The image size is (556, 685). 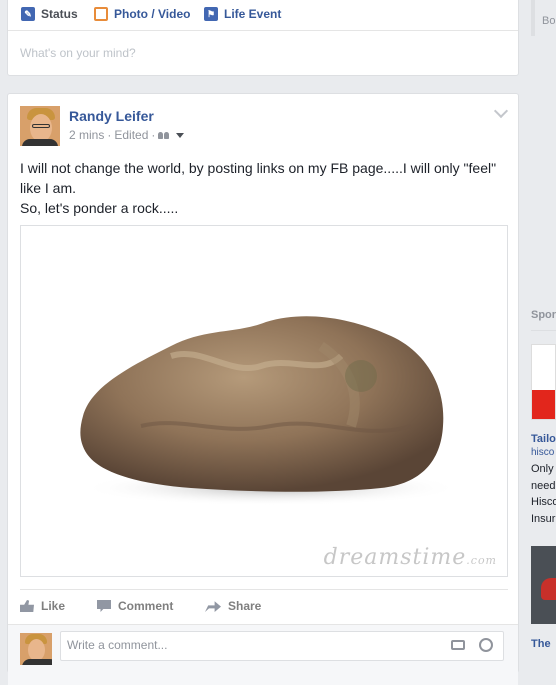 What do you see at coordinates (180, 135) in the screenshot?
I see `caret-down-icon` at bounding box center [180, 135].